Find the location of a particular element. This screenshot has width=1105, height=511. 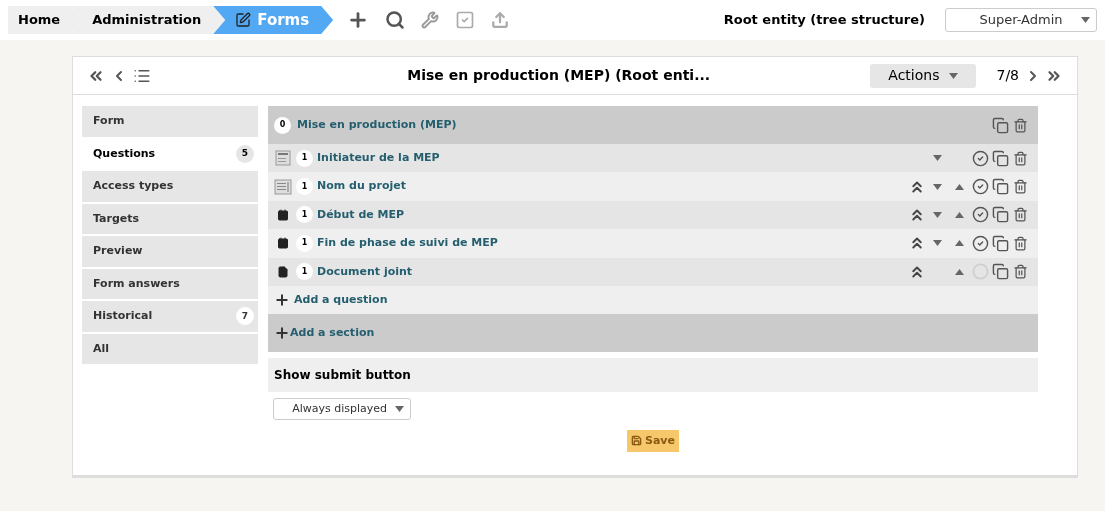

add-section-link: Add a section is located at coordinates (324, 333).